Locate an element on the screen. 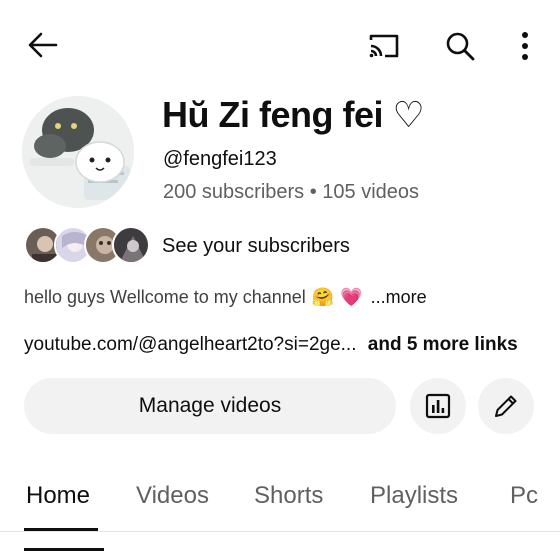  search-button is located at coordinates (460, 46).